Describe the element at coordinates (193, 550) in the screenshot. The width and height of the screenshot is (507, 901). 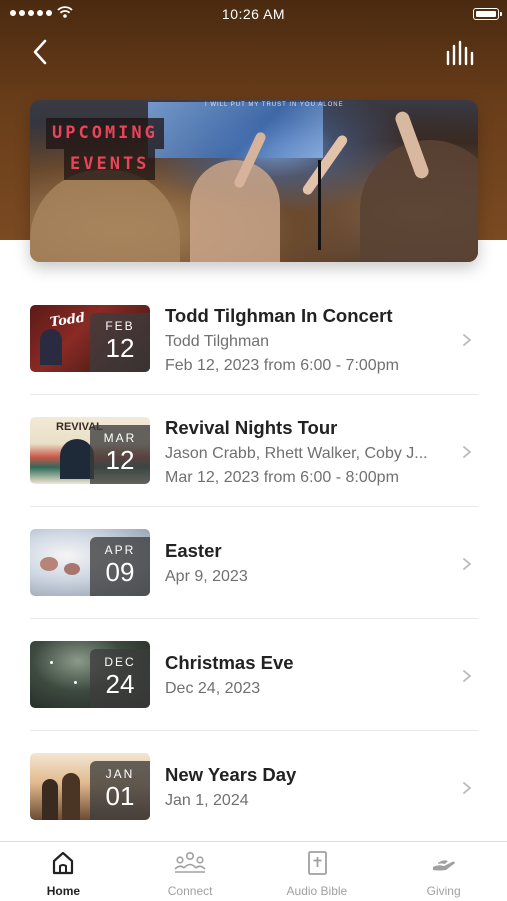
I see `event-title: Easter` at that location.